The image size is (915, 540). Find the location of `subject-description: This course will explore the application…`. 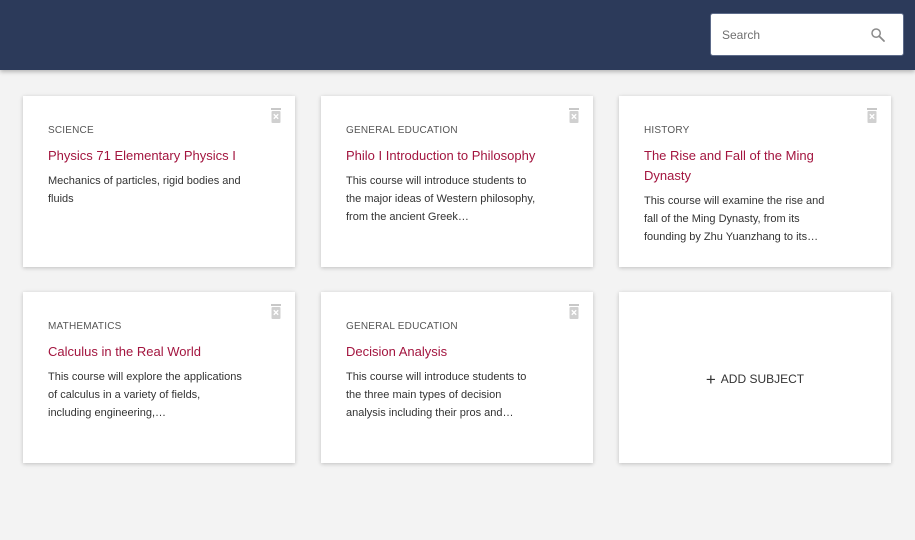

subject-description: This course will explore the application… is located at coordinates (145, 395).